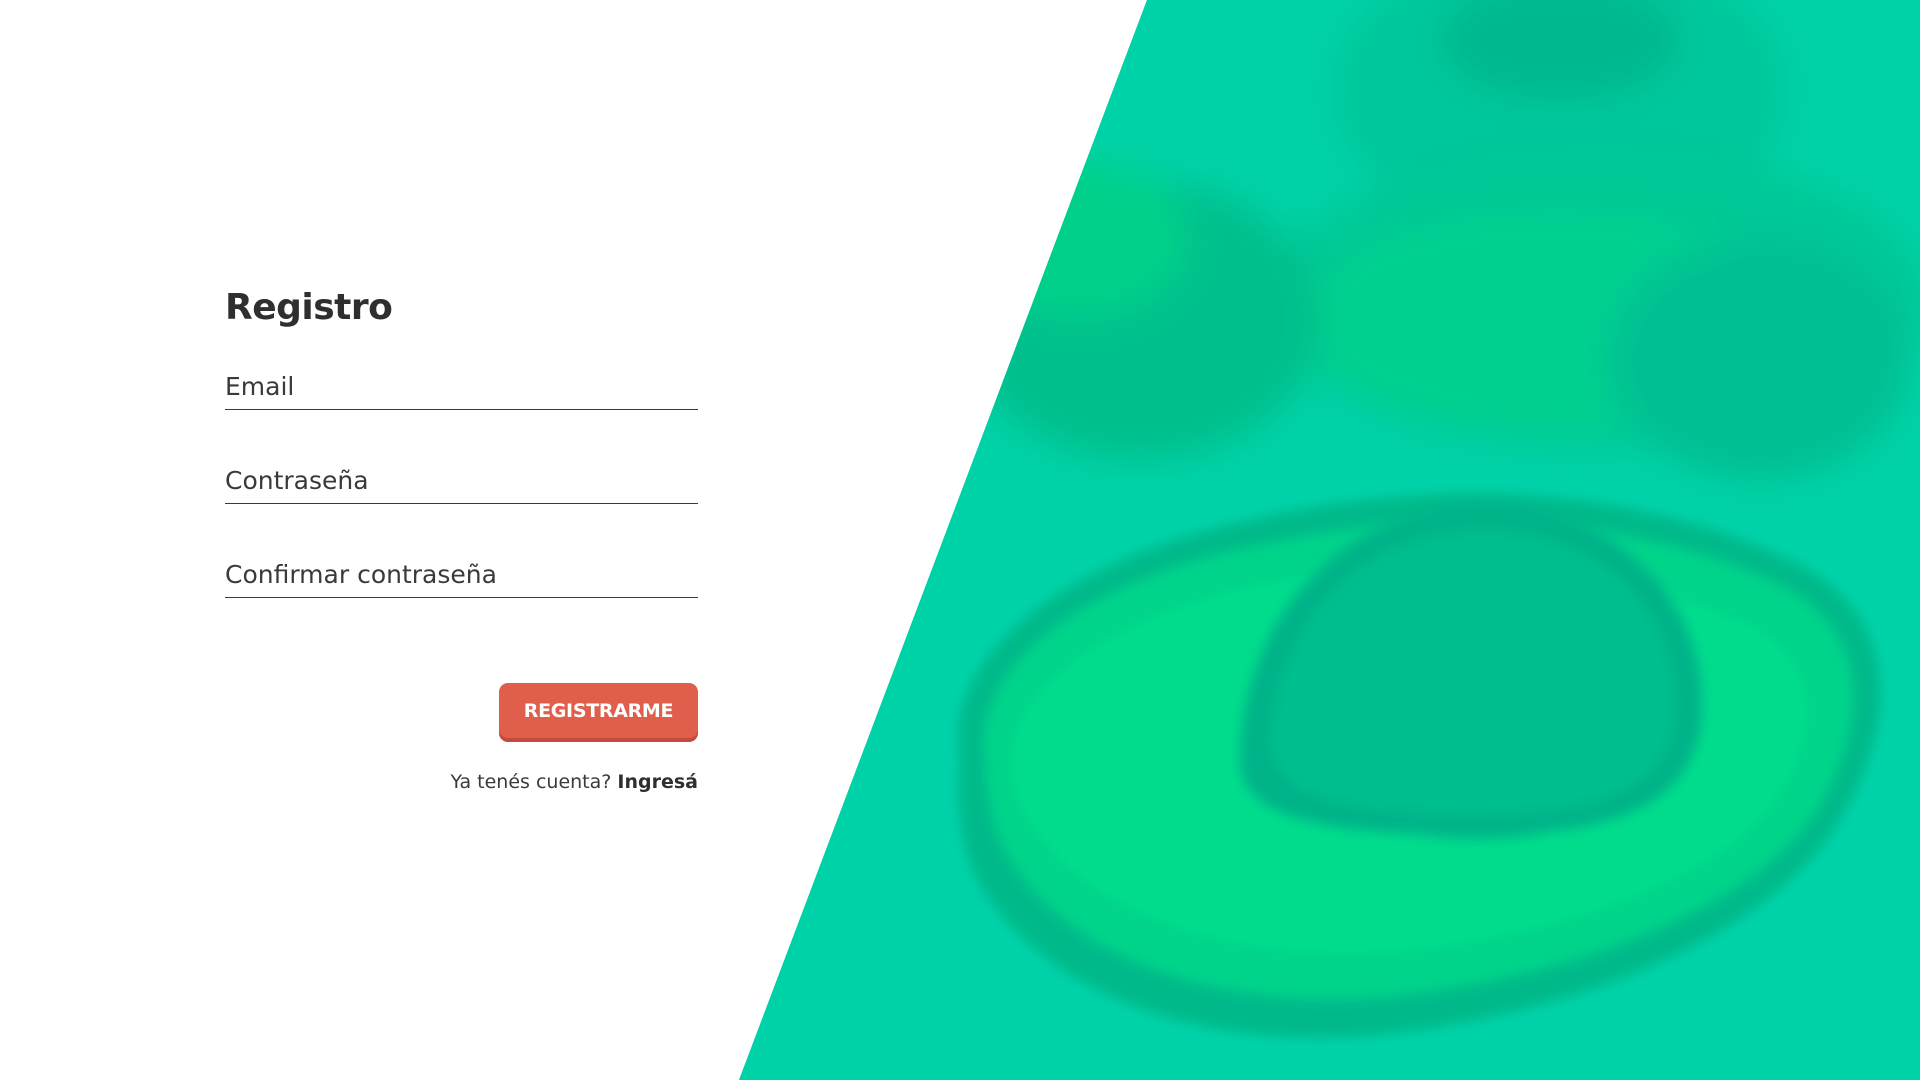  I want to click on login-prompt-text: Ya tenés cuenta?, so click(531, 782).